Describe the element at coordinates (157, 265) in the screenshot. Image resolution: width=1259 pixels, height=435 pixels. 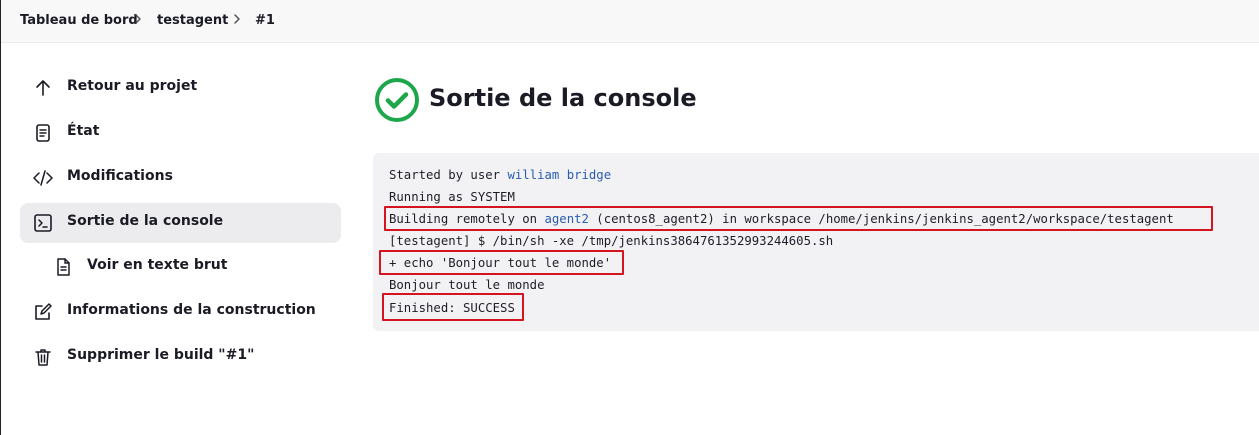
I see `sidebar-item-label: Voir en texte brut` at that location.